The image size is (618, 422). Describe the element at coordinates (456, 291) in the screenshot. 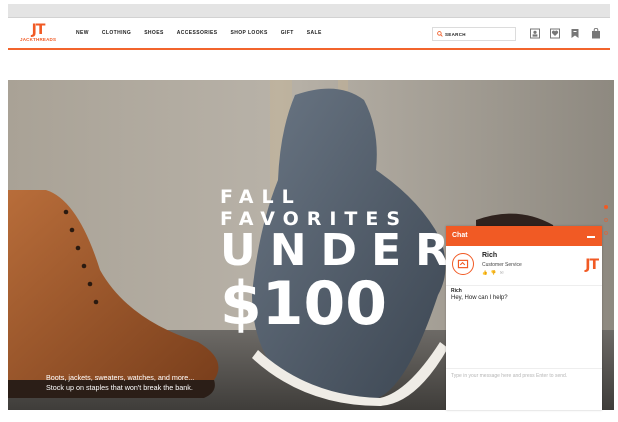

I see `message-sender: Rich` at that location.